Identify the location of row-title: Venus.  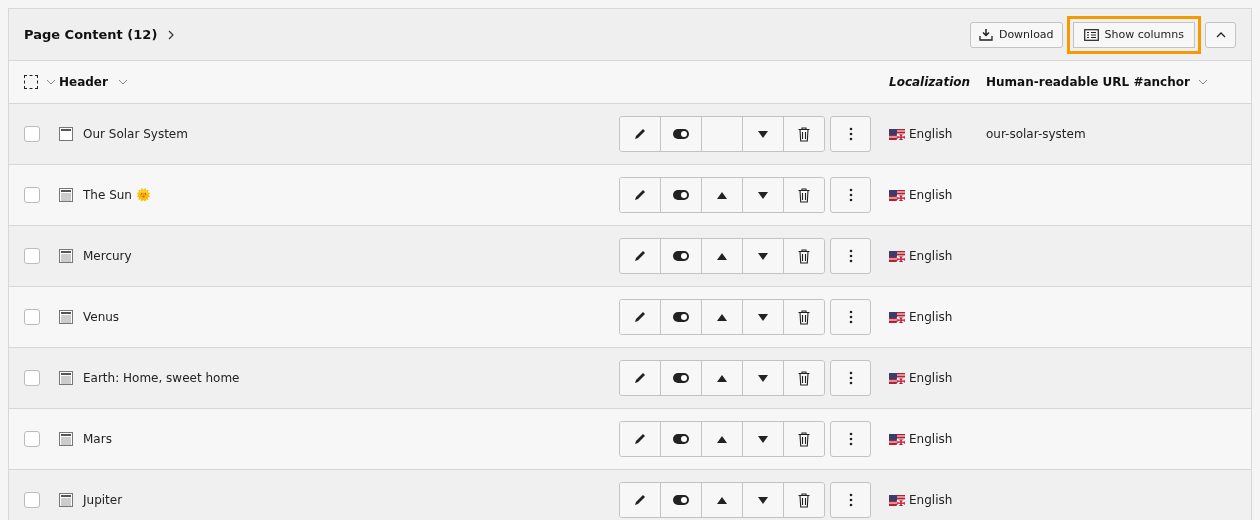
(101, 317).